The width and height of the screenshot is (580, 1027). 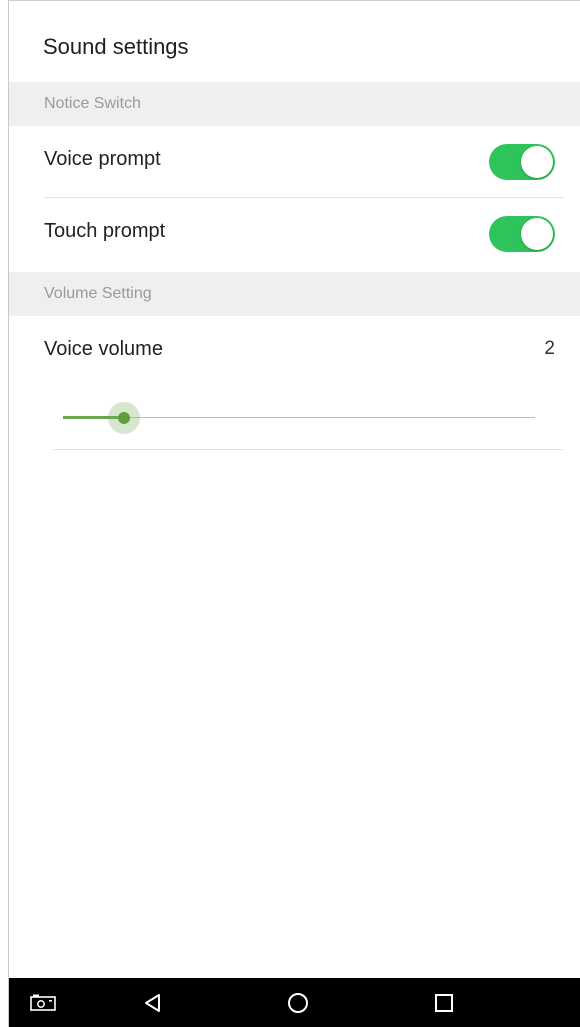 I want to click on page-title: Sound settings, so click(x=116, y=46).